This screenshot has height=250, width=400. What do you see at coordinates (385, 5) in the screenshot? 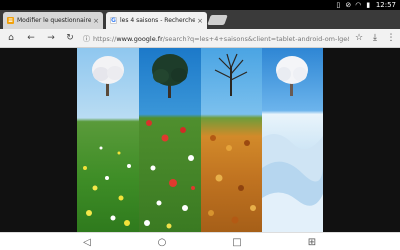
I see `status-time: 12:57` at bounding box center [385, 5].